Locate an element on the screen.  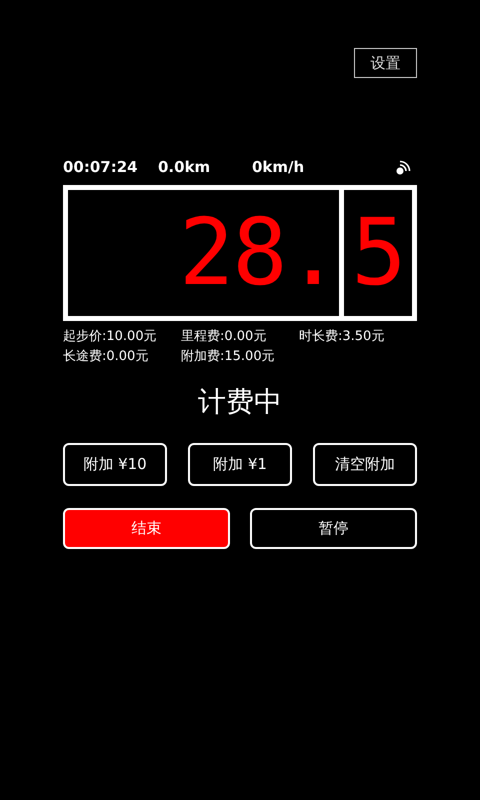
fare-decimal: 5 is located at coordinates (378, 253).